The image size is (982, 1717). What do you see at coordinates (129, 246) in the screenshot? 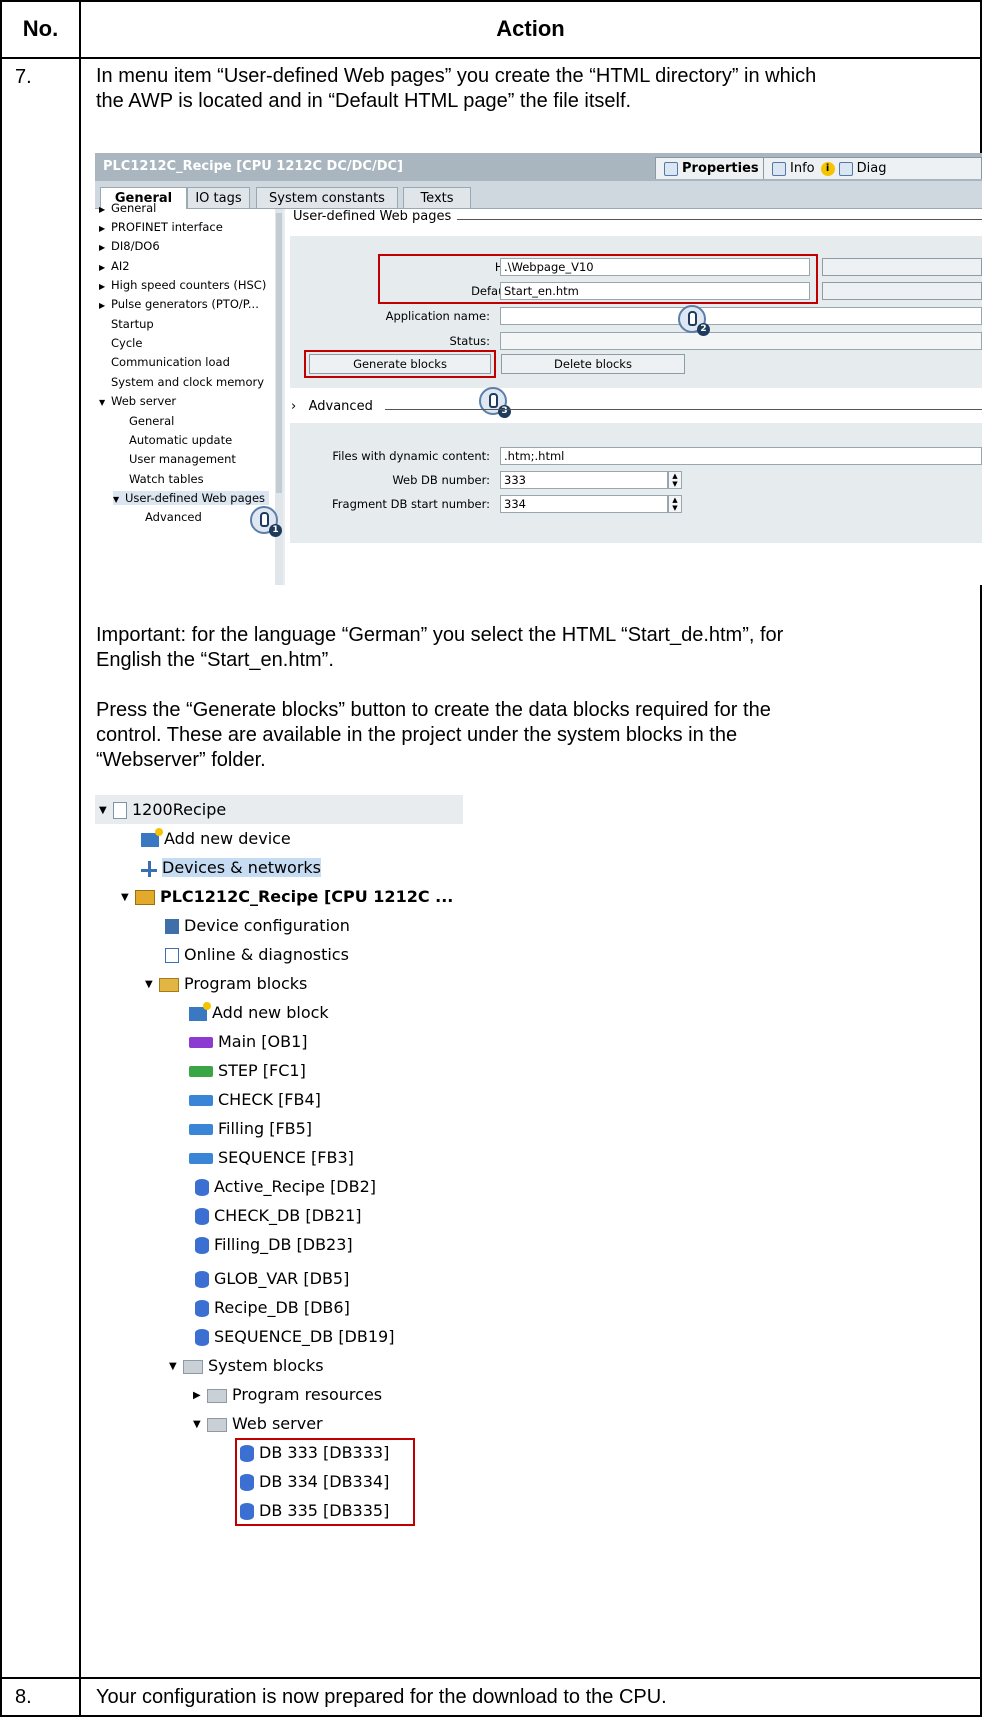
I see `nav-item-di8do6: ▶ DI8/DO6` at bounding box center [129, 246].